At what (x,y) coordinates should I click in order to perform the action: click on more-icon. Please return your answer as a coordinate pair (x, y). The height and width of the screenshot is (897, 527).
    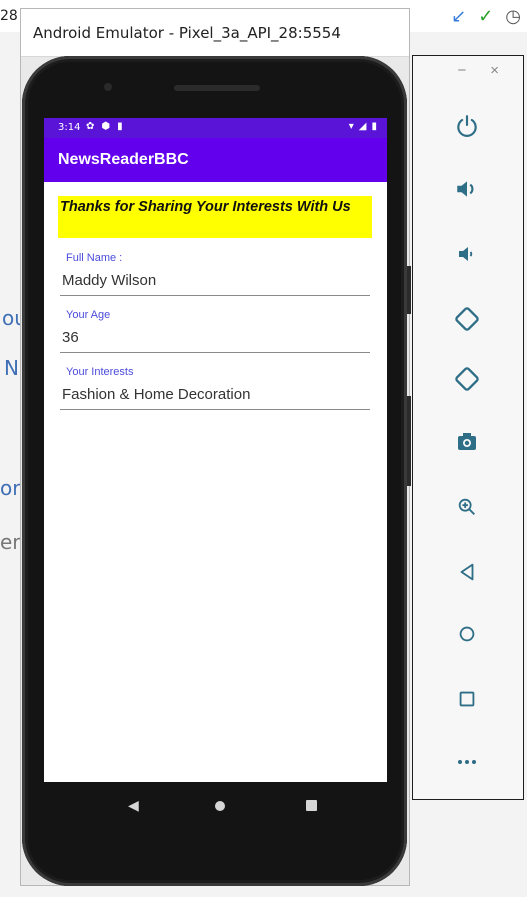
    Looking at the image, I should click on (467, 762).